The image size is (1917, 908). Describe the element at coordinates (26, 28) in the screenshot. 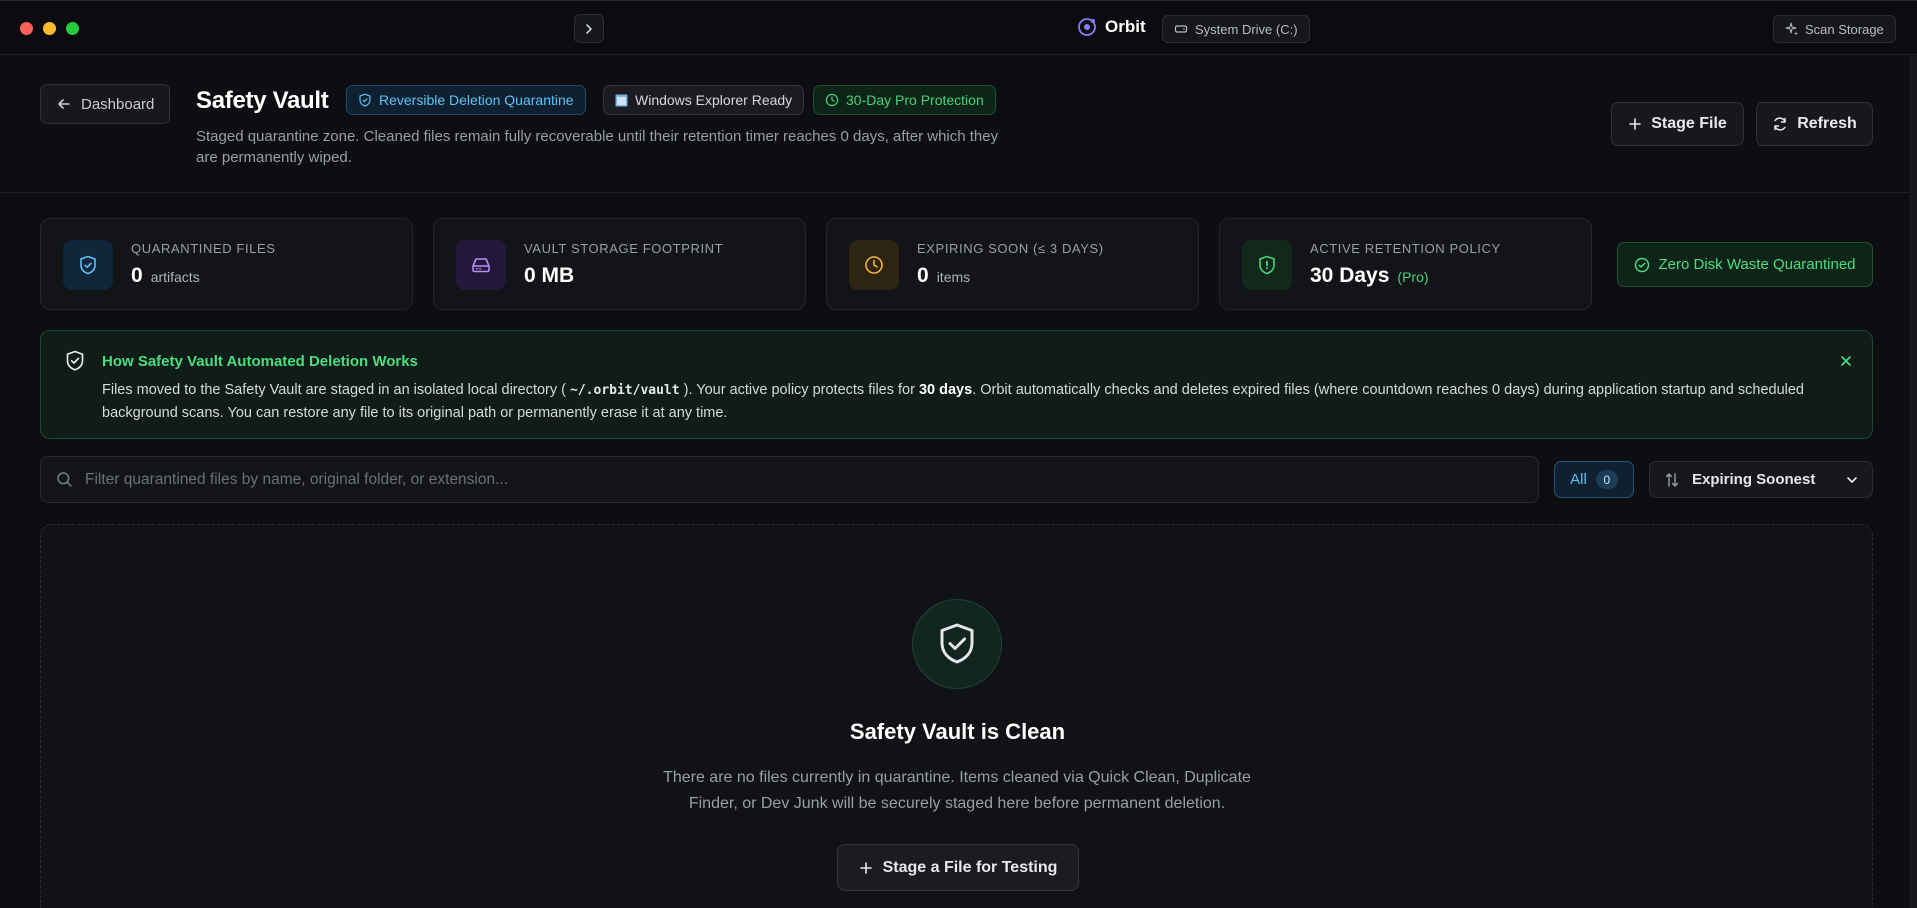

I see `close-window-button` at that location.